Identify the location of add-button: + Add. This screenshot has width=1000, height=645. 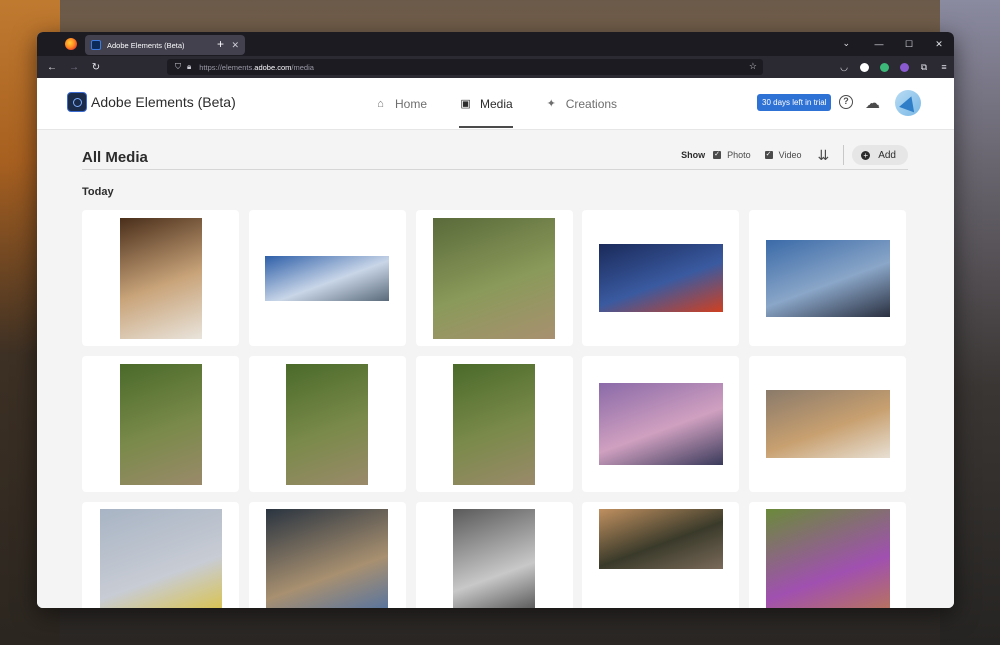
(880, 155).